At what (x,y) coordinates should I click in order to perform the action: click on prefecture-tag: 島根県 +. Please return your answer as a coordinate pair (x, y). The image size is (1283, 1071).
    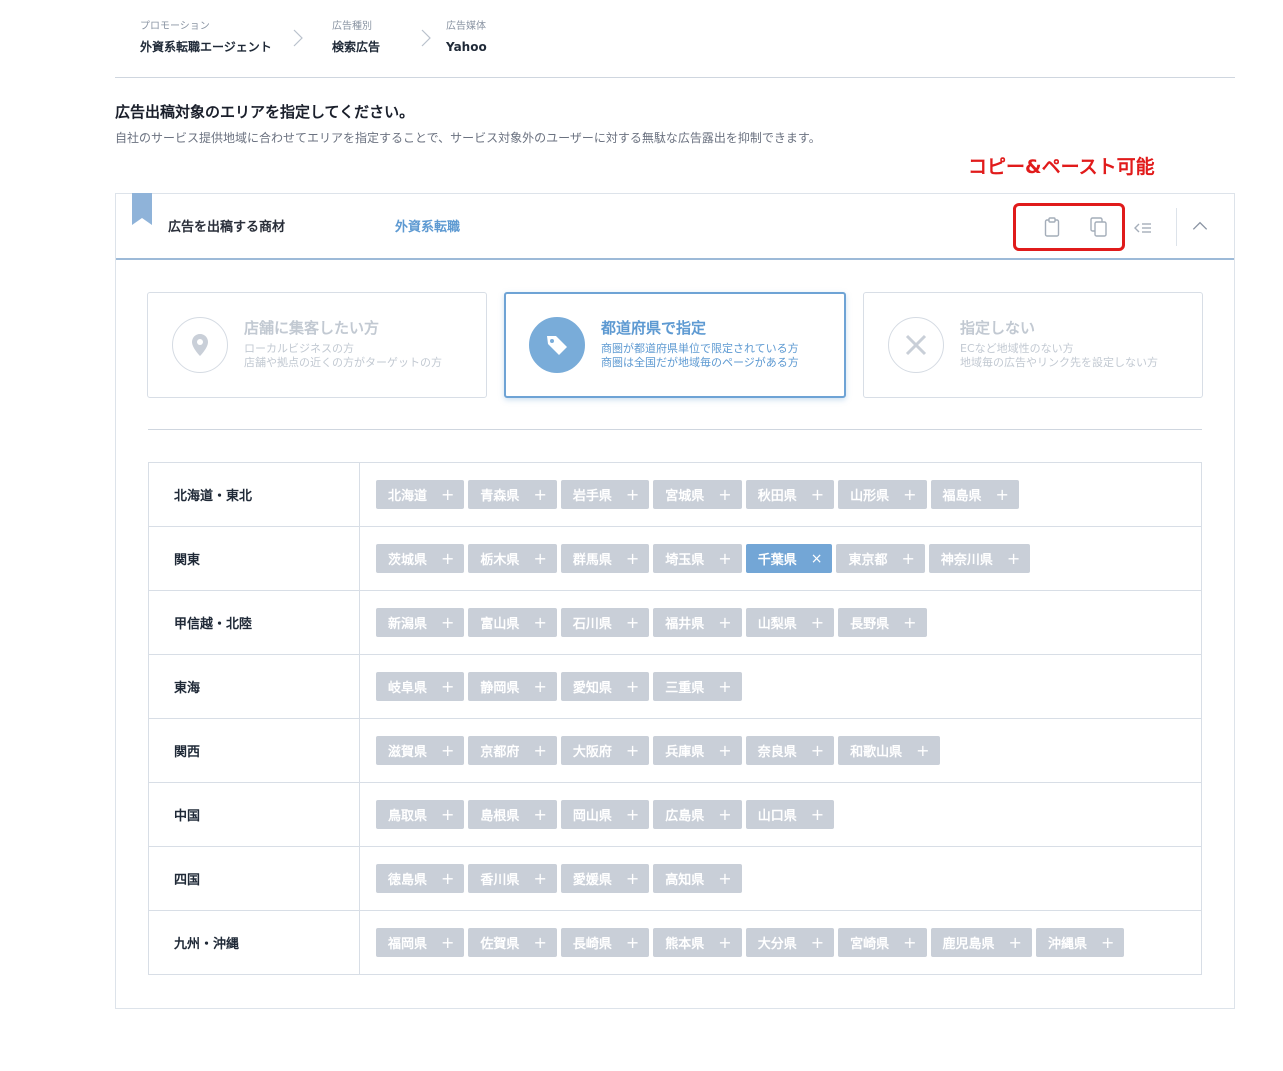
    Looking at the image, I should click on (512, 814).